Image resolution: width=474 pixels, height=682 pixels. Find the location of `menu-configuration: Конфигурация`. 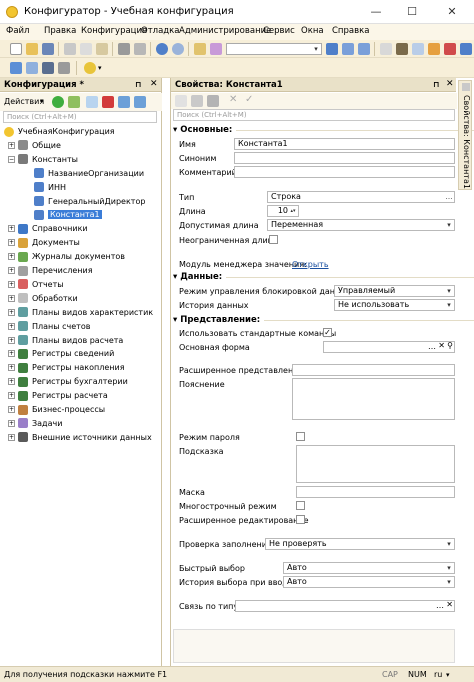

menu-configuration: Конфигурация is located at coordinates (114, 31).